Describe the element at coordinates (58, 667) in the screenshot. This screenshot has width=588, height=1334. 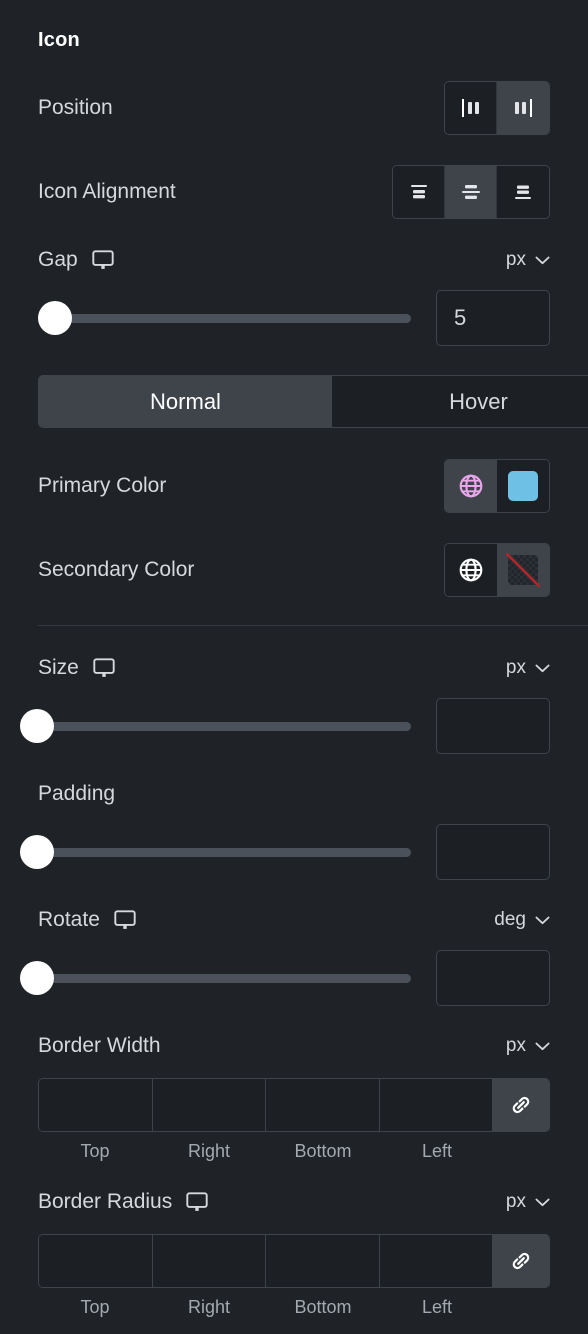
I see `size-label: Size` at that location.